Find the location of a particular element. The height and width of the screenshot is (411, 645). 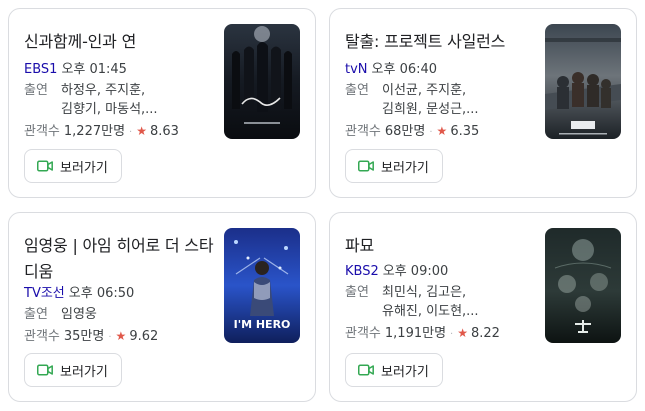

movie-title: 신과함께-인과 연 is located at coordinates (119, 42).